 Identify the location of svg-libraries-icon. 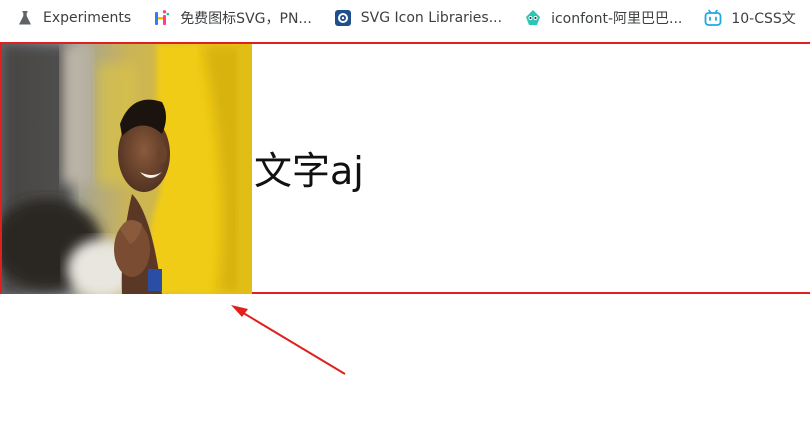
(343, 18).